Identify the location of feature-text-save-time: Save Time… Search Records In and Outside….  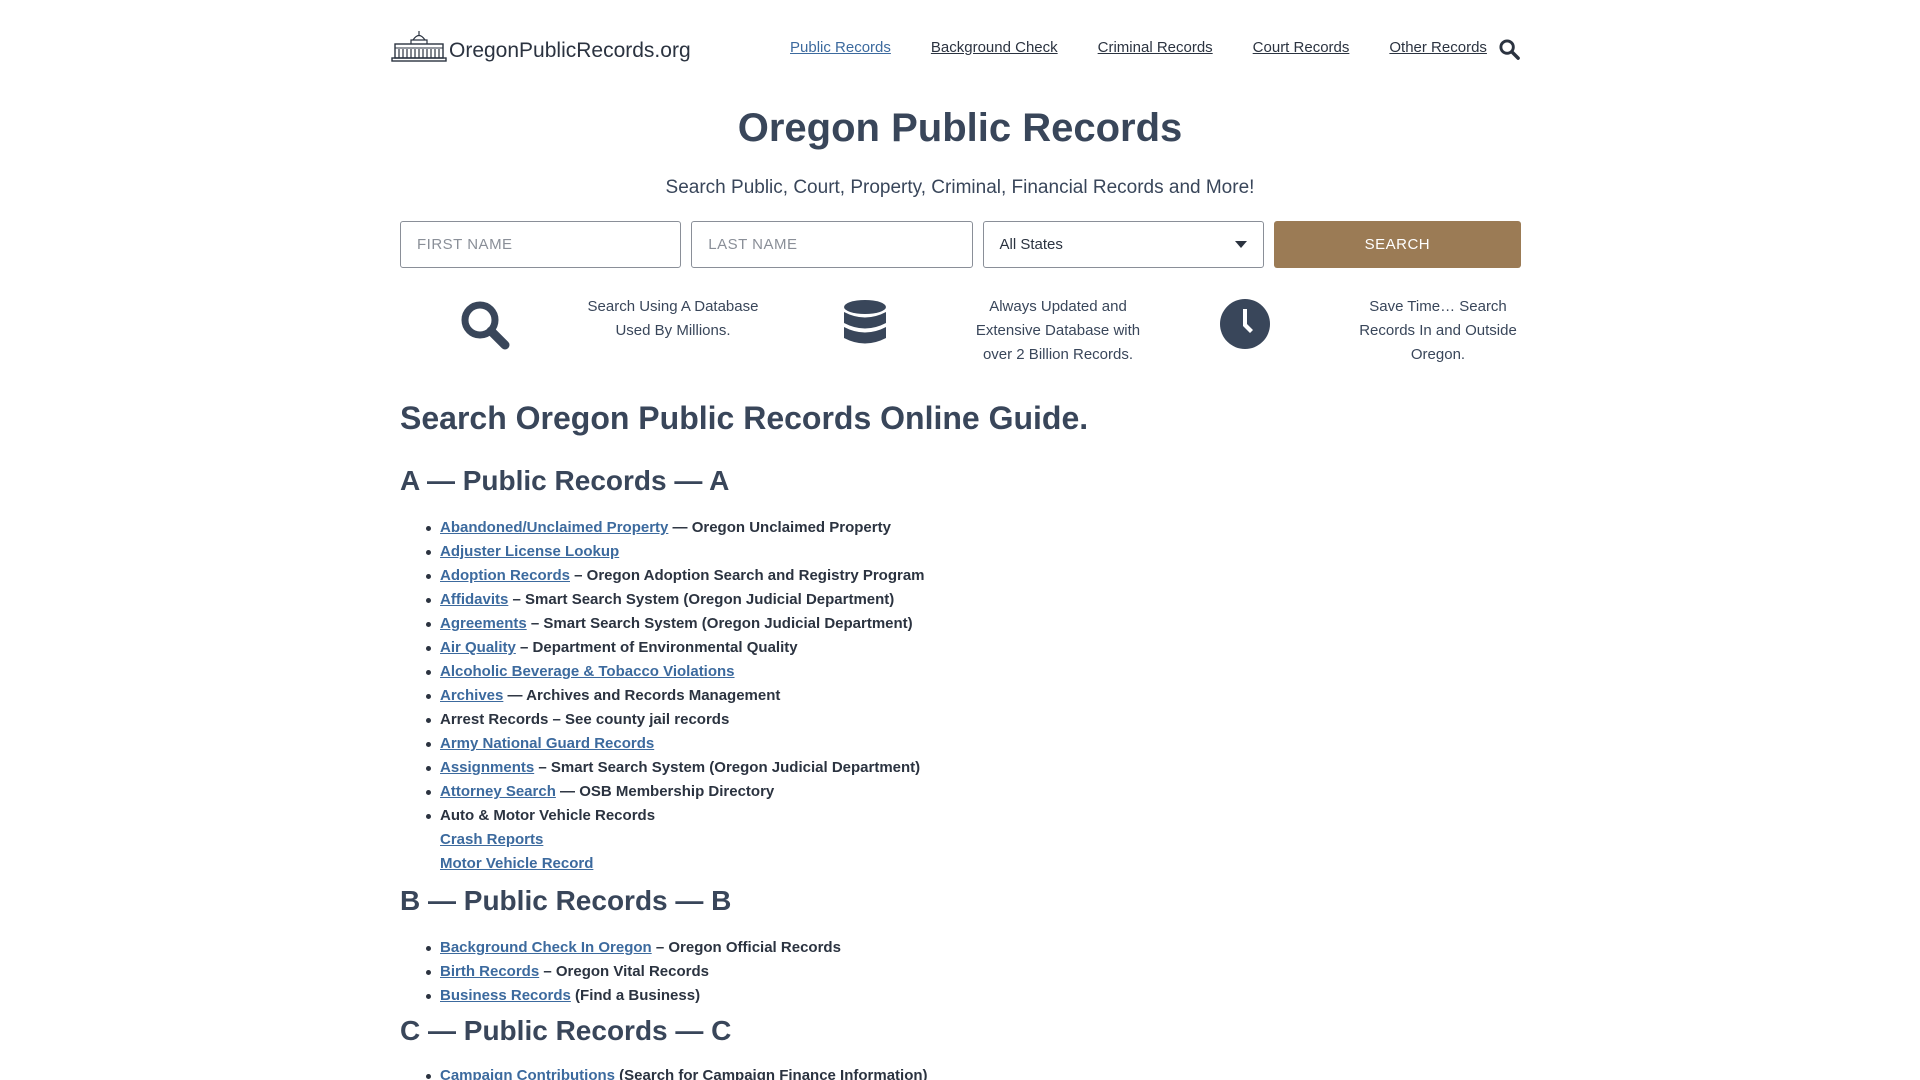
(1438, 331).